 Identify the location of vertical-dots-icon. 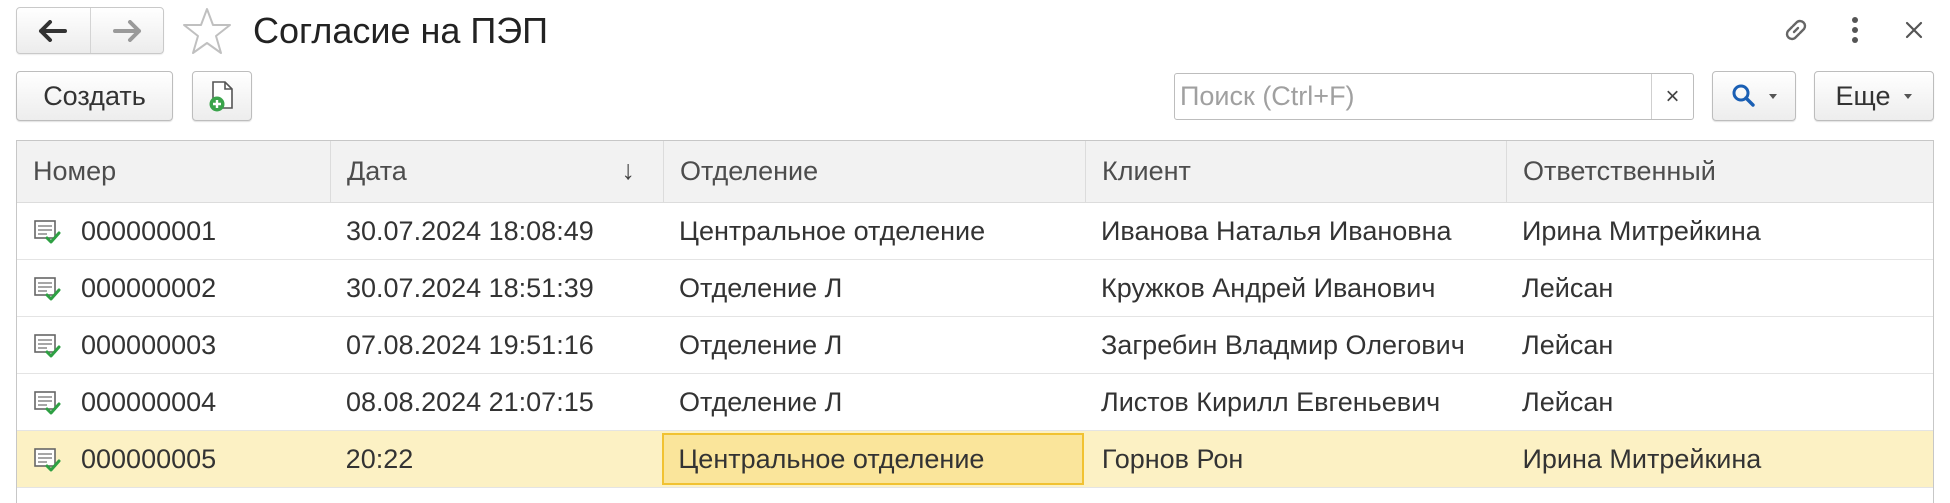
(1855, 30).